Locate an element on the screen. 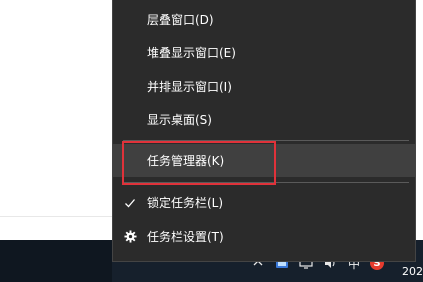  menu-item-label: 并排显示窗口(I) is located at coordinates (189, 87).